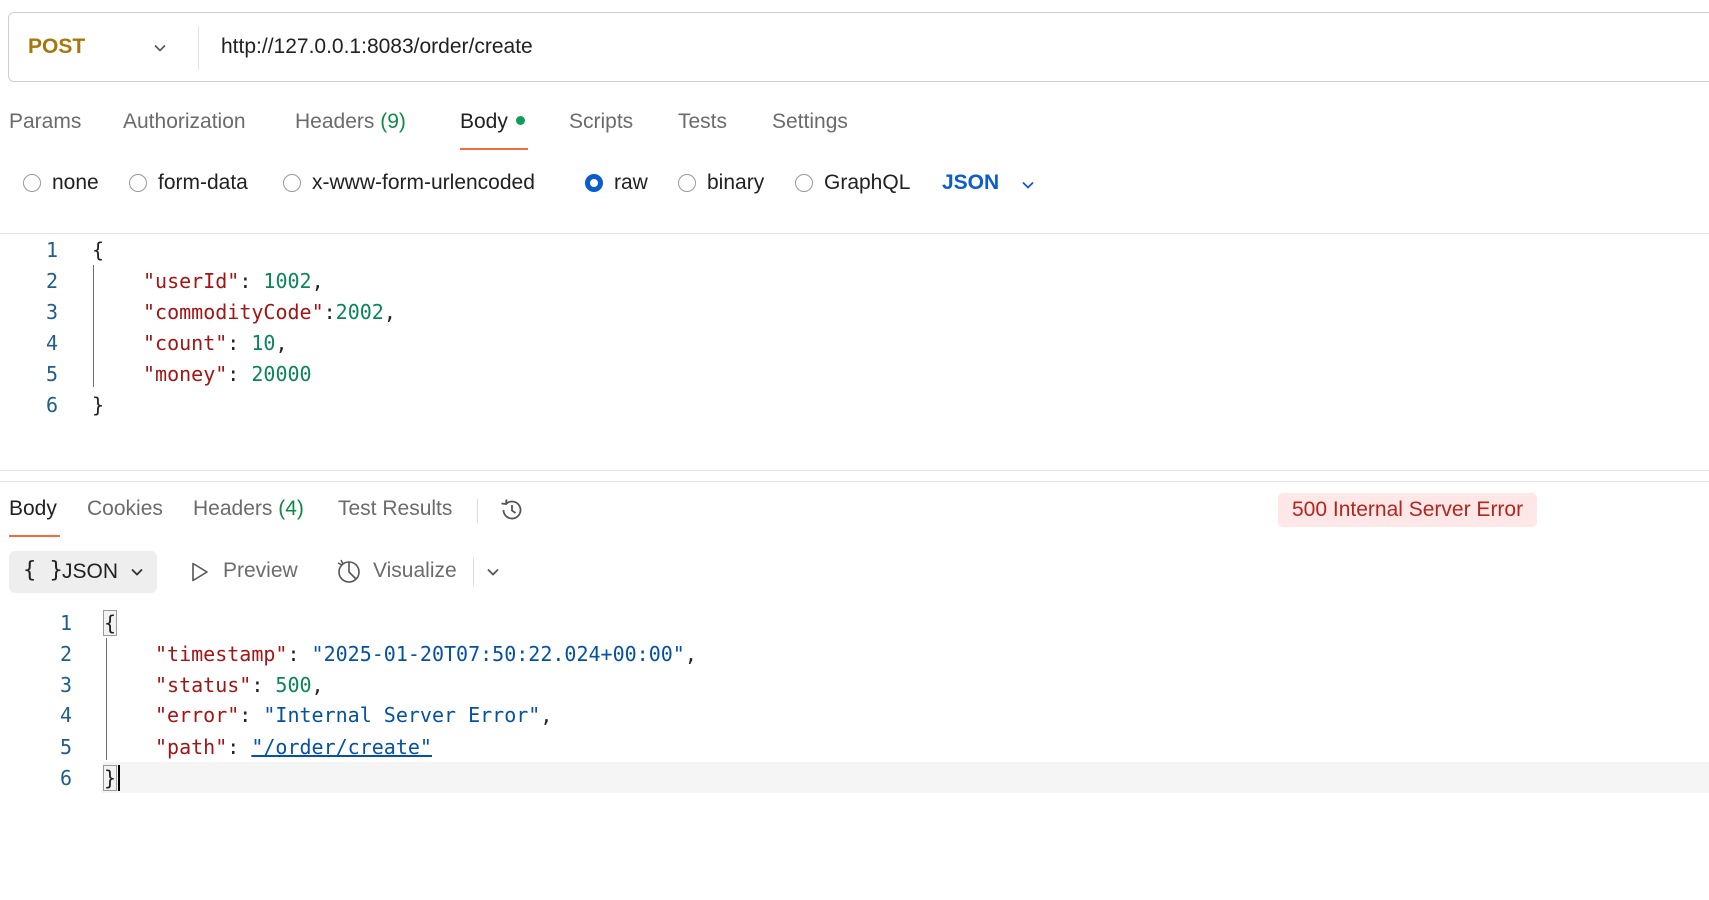 This screenshot has height=900, width=1709. I want to click on response-tab-headers-label: Headers, so click(233, 508).